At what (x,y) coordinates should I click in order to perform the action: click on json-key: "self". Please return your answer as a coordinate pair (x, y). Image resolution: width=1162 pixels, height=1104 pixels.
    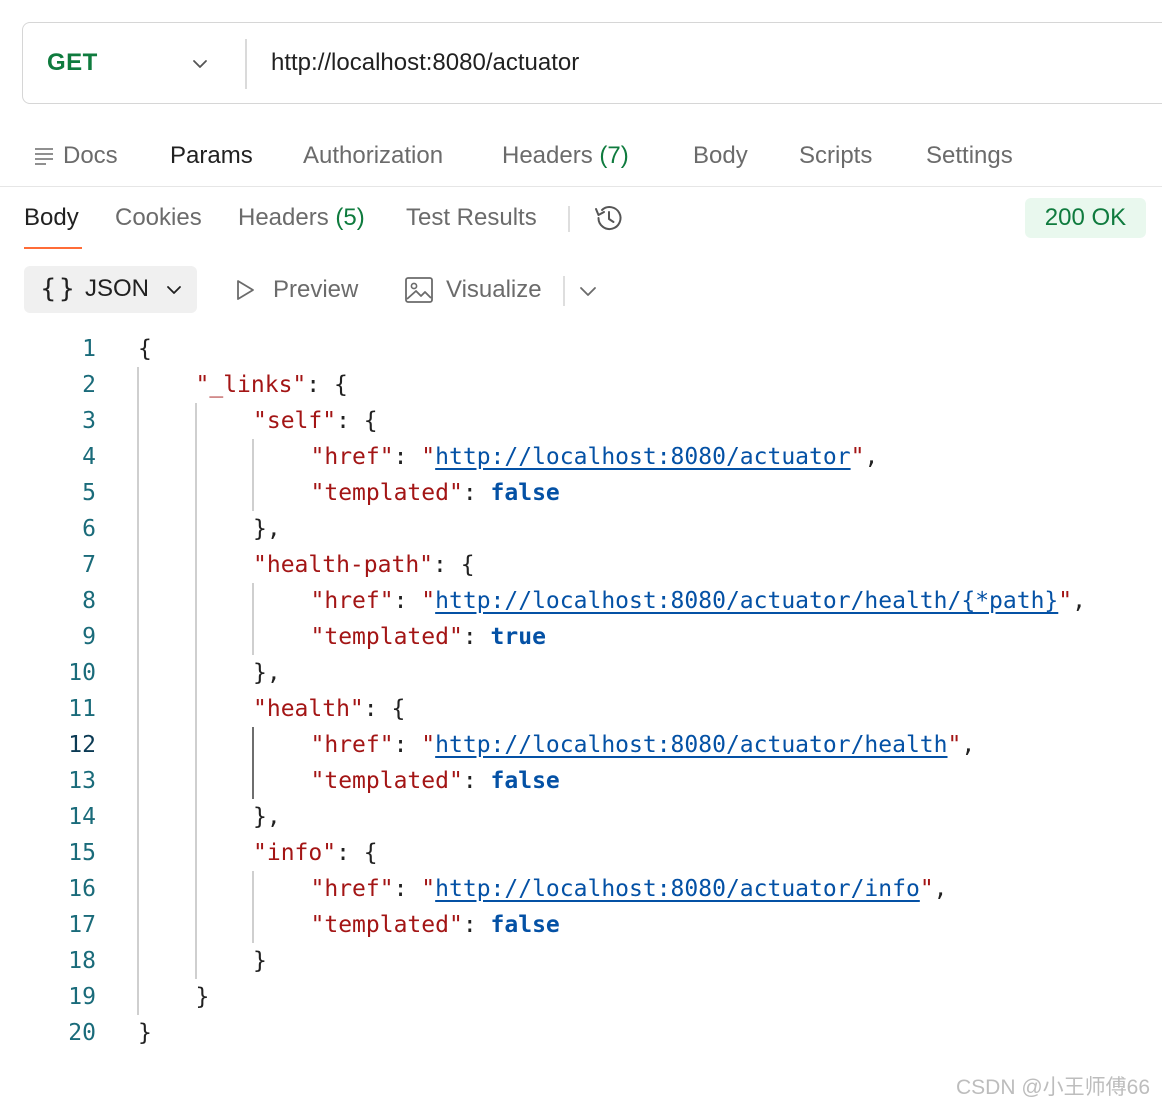
    Looking at the image, I should click on (295, 421).